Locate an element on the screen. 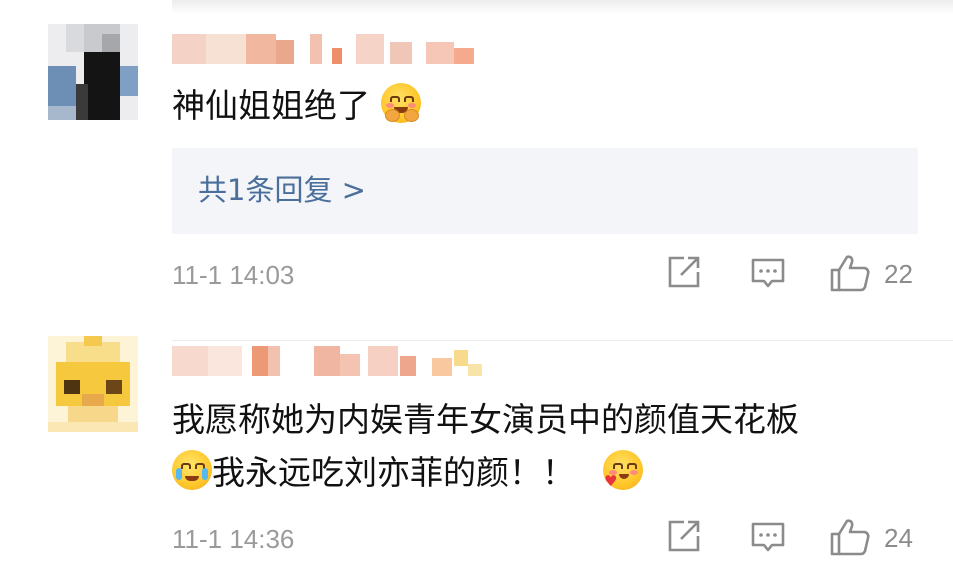  hugging-face-icon is located at coordinates (400, 103).